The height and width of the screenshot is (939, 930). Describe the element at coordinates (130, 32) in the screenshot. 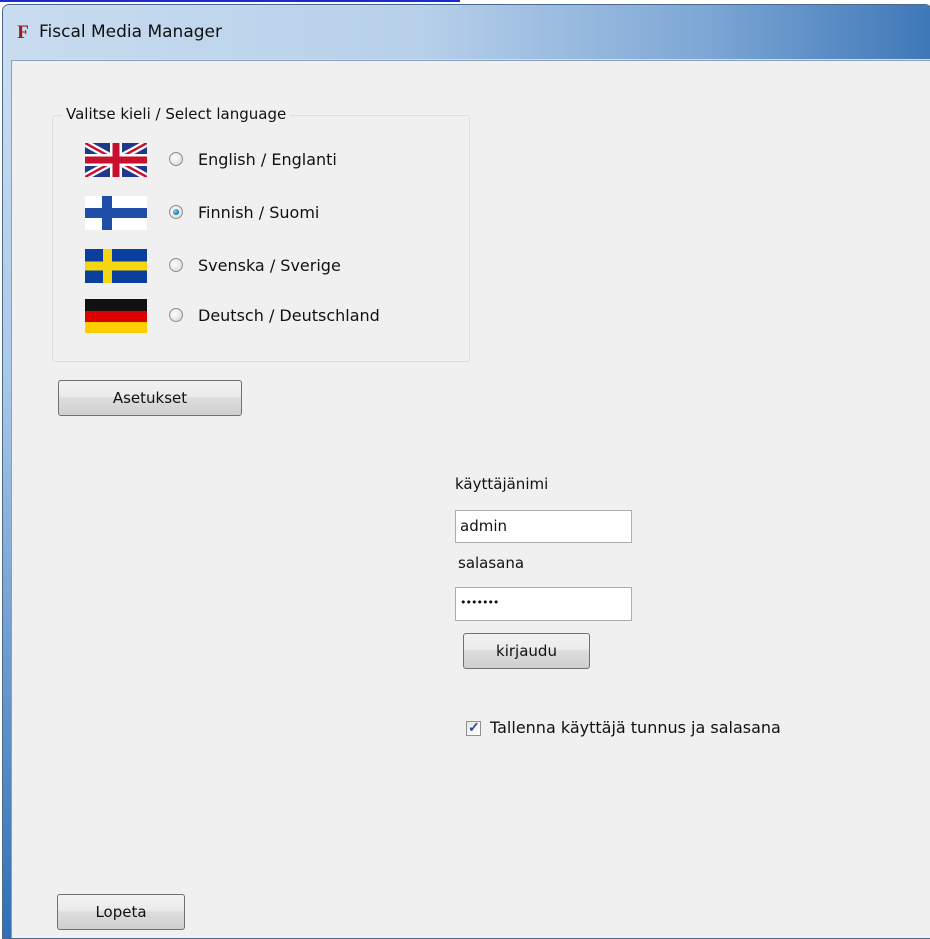

I see `window-title: Fiscal Media Manager` at that location.